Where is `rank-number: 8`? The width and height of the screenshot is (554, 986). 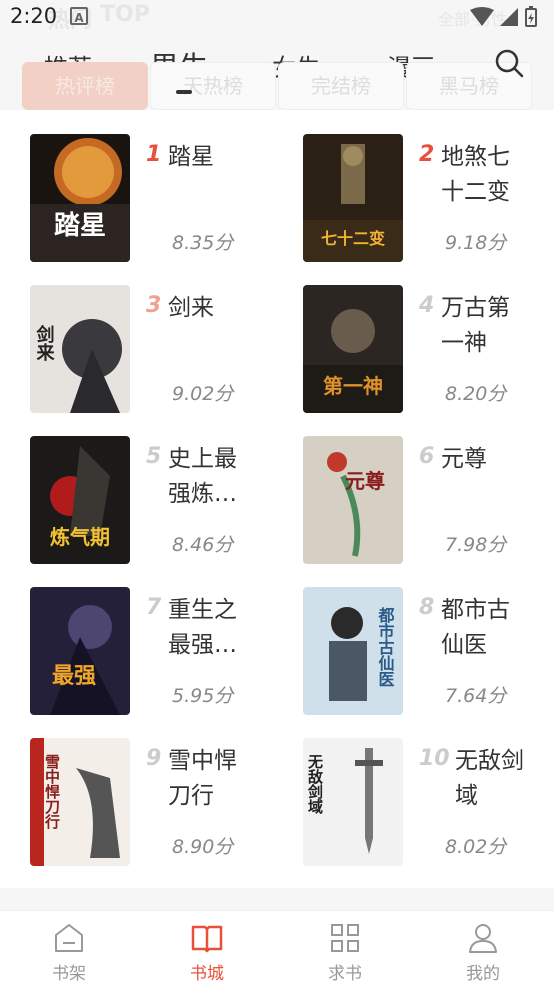 rank-number: 8 is located at coordinates (427, 607).